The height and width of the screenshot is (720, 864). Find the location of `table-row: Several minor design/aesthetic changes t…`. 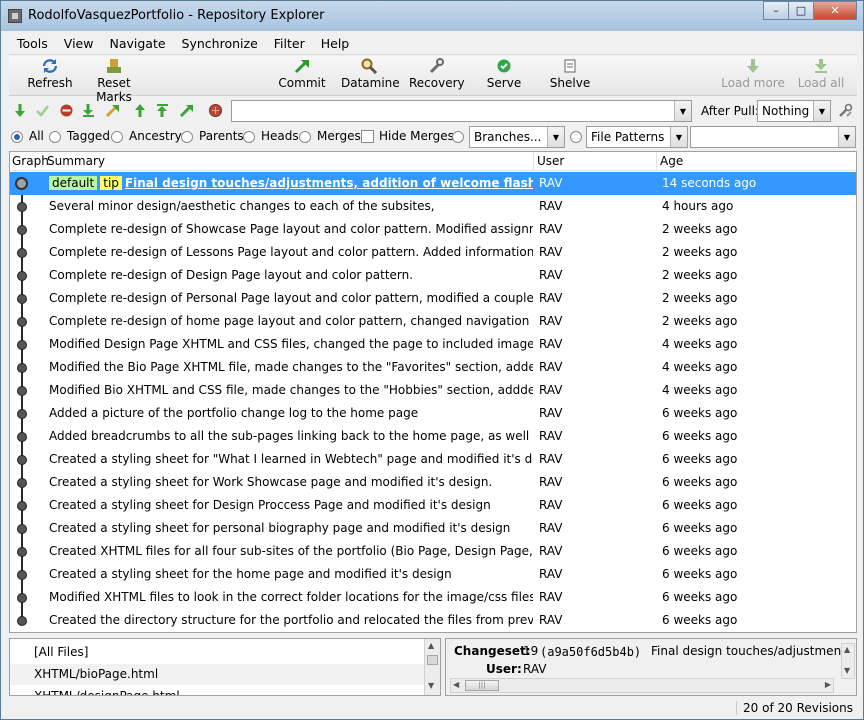

table-row: Several minor design/aesthetic changes t… is located at coordinates (433, 206).